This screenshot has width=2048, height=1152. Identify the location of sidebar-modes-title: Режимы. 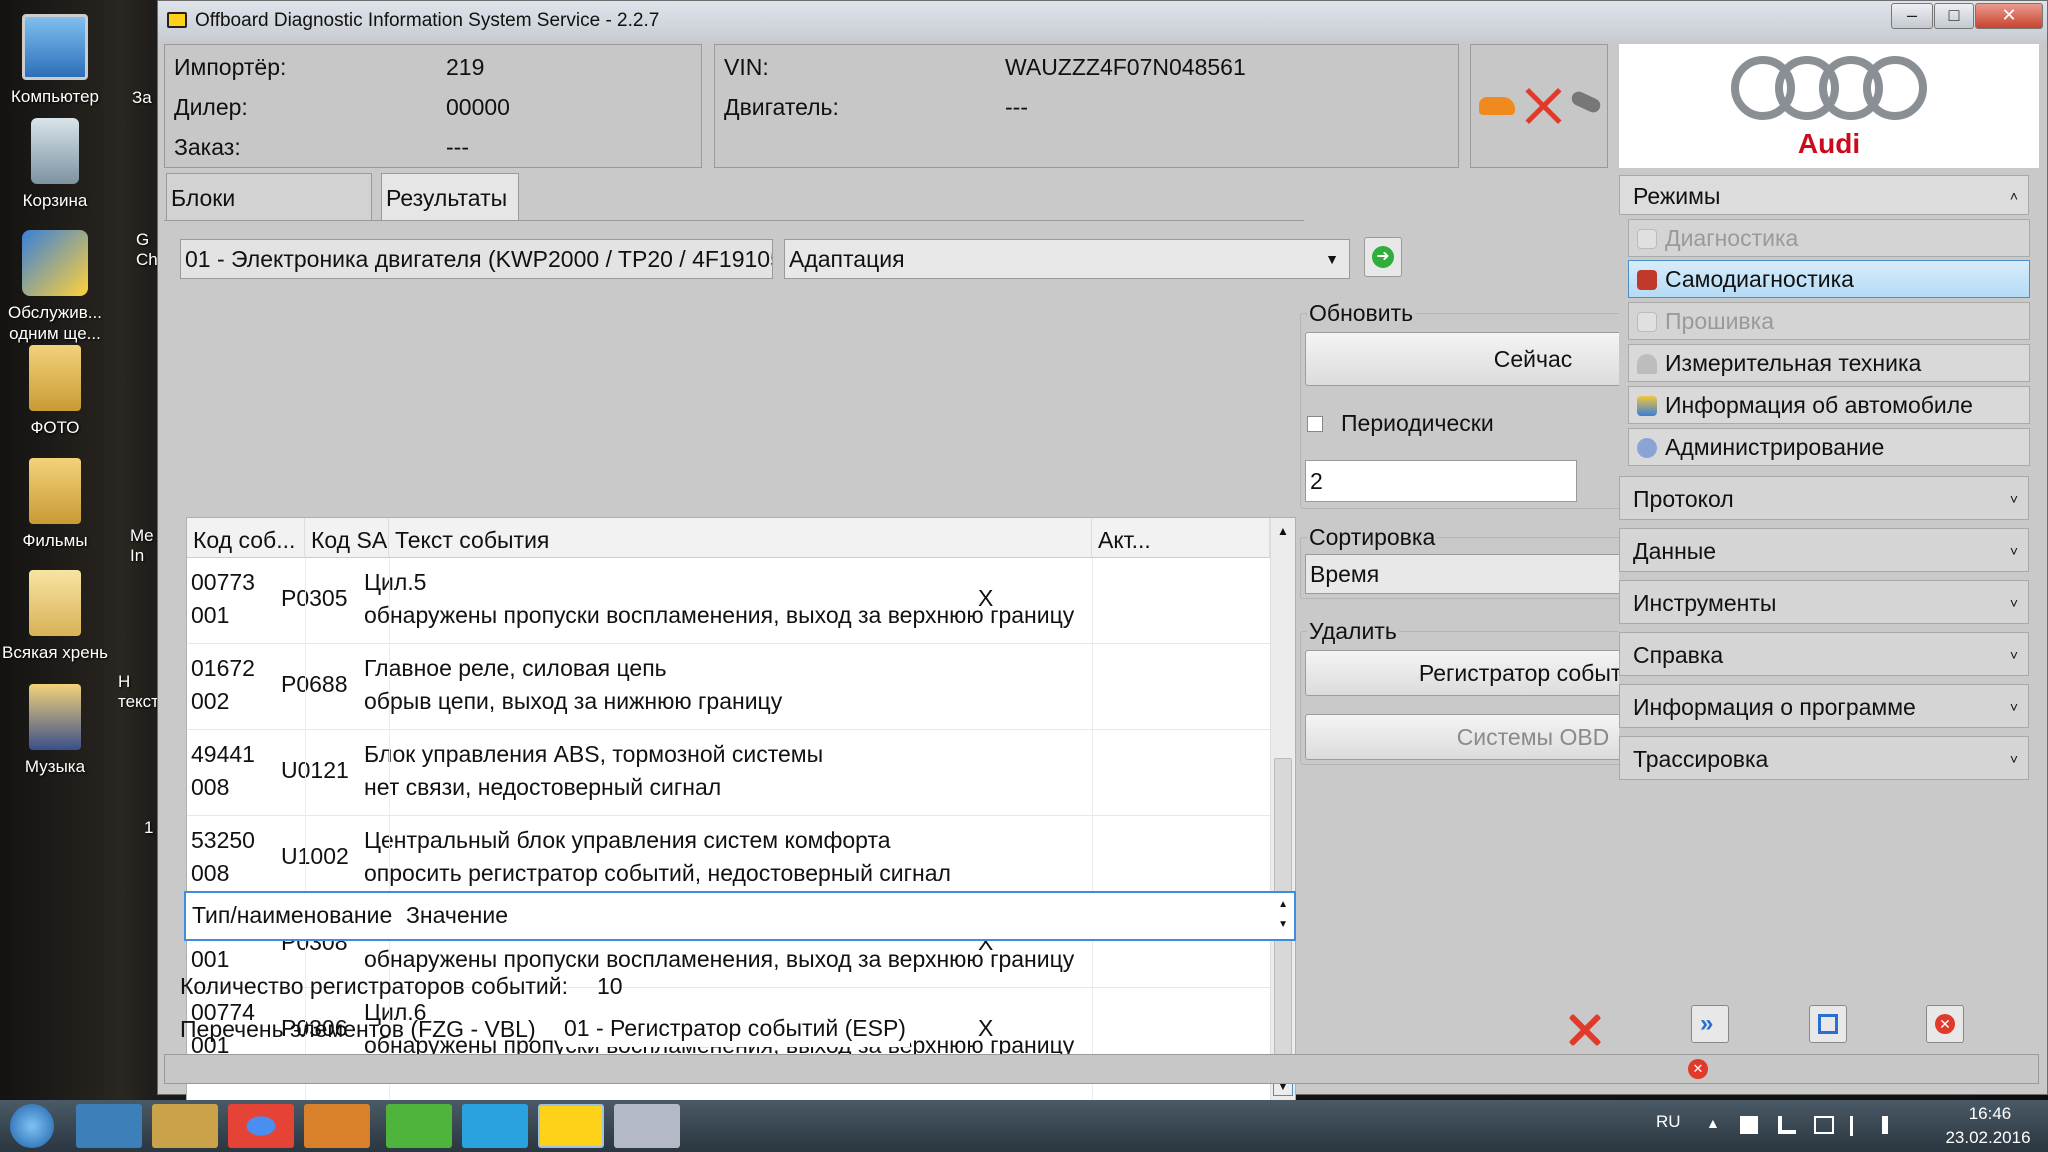
(1677, 196).